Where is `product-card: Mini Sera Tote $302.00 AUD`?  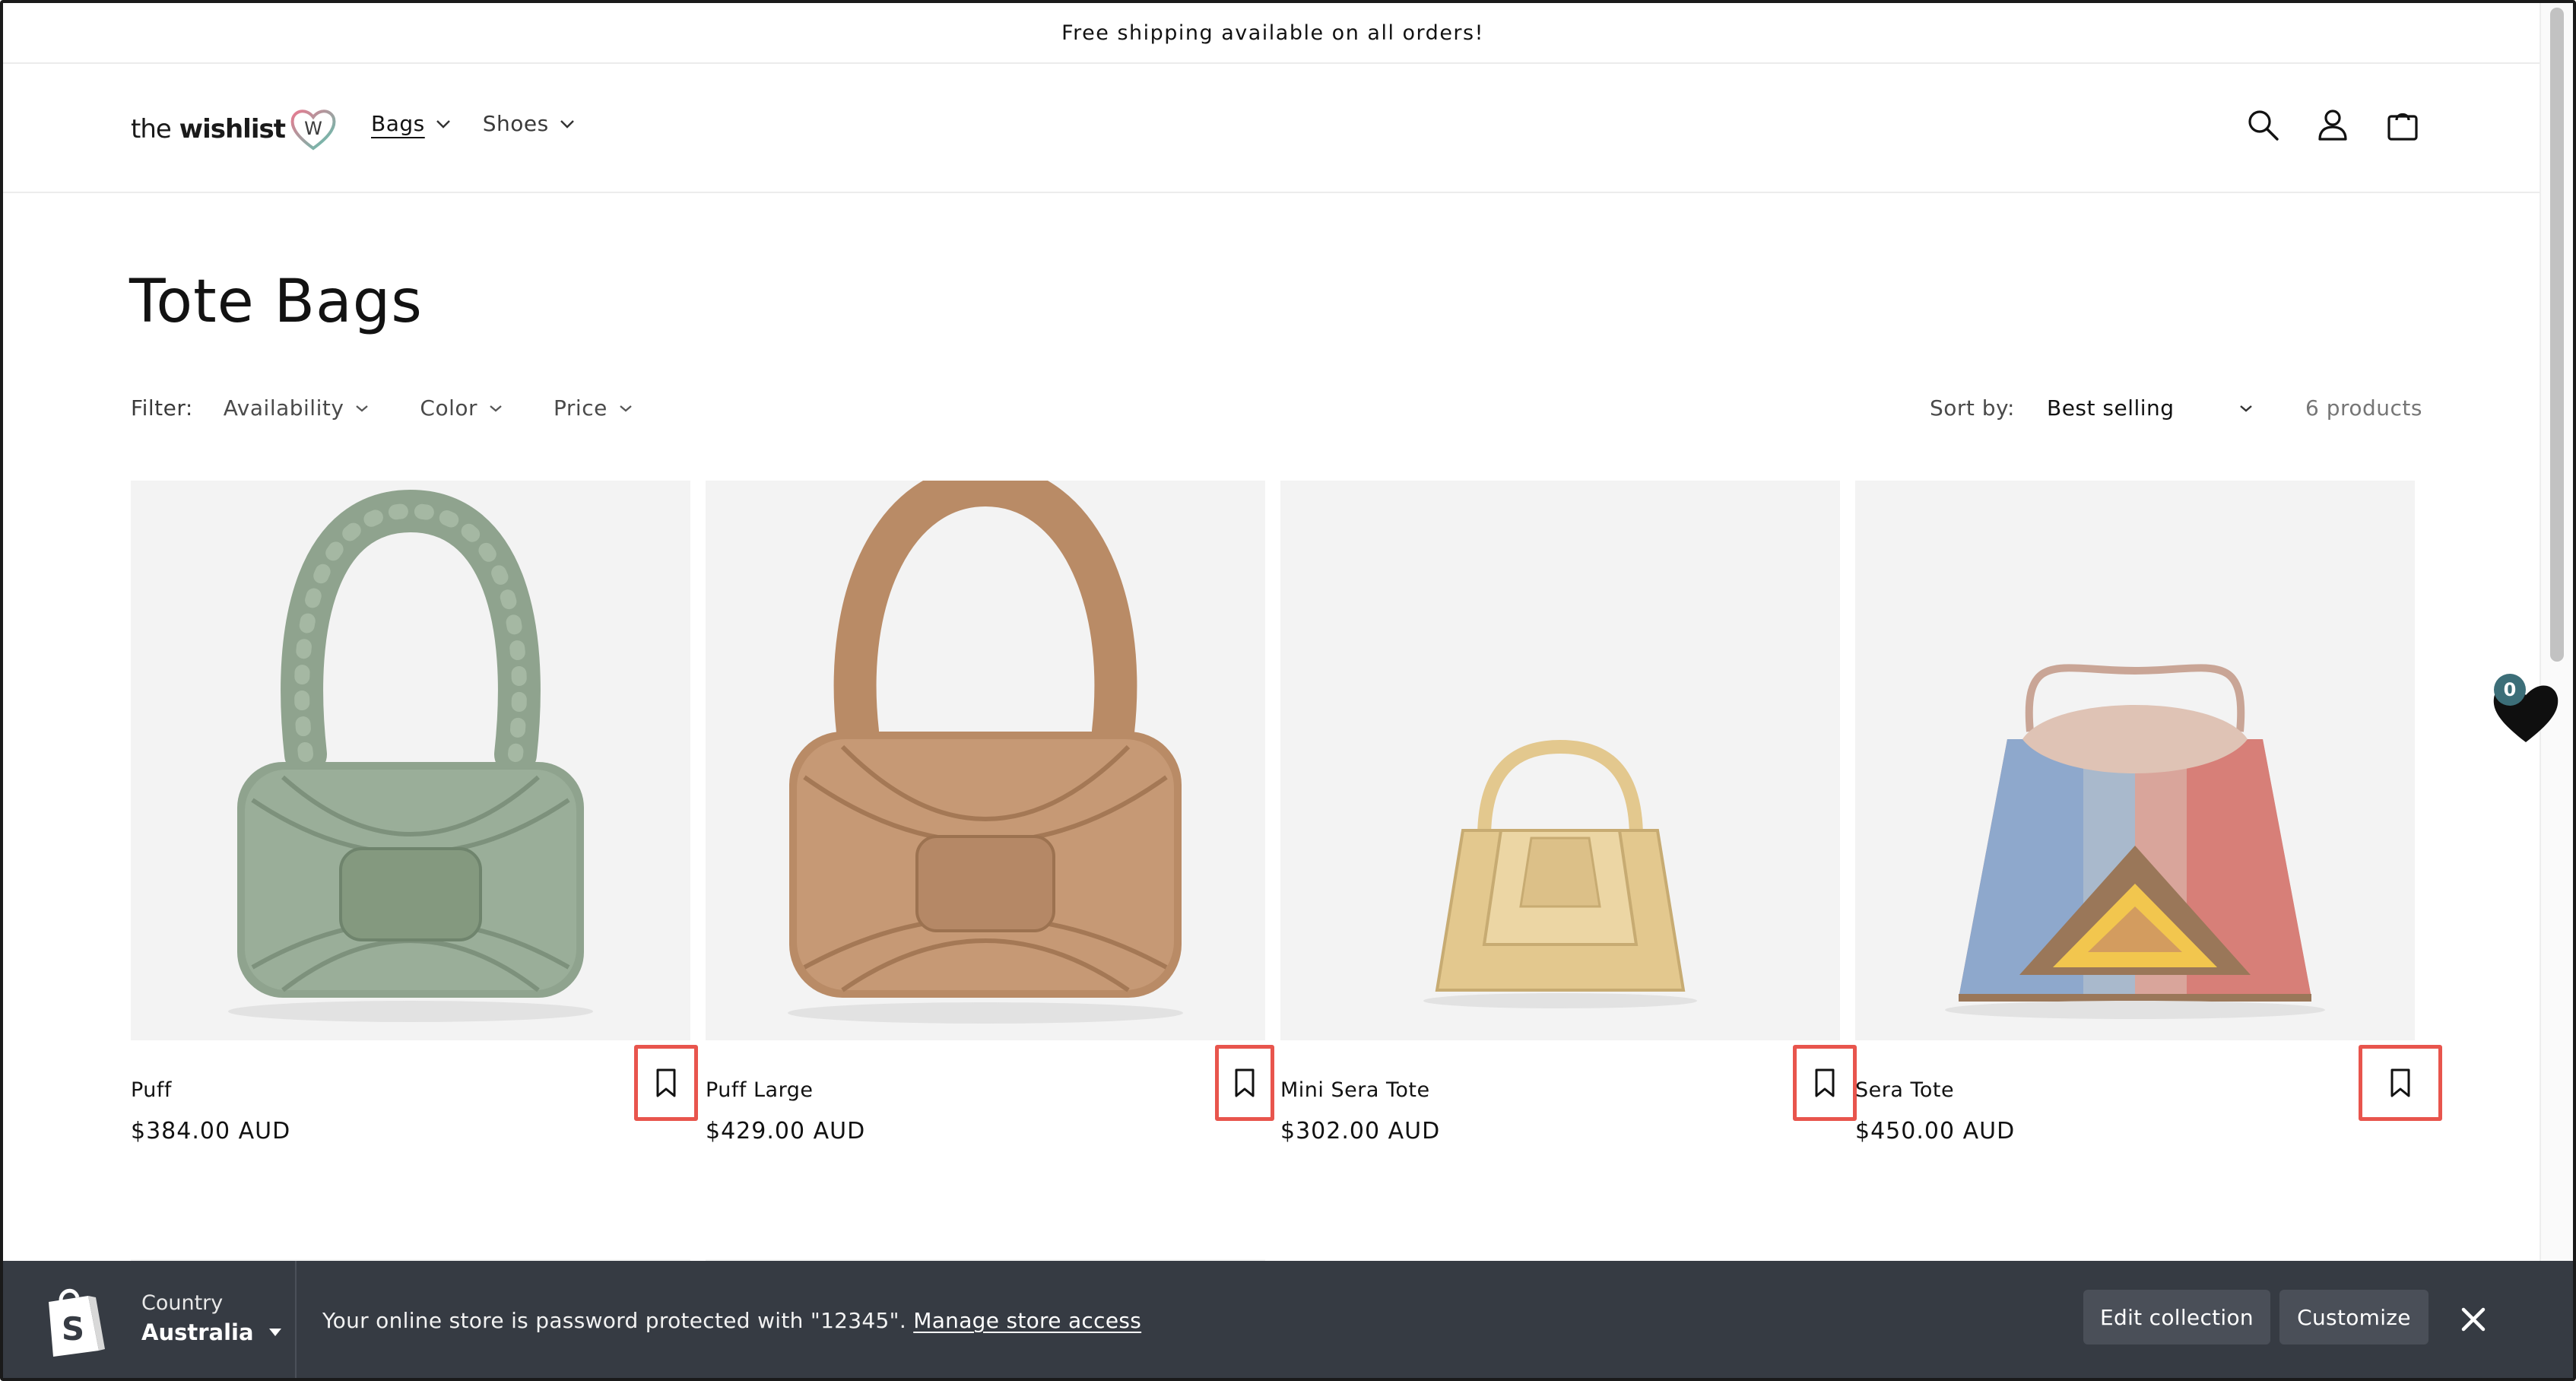
product-card: Mini Sera Tote $302.00 AUD is located at coordinates (1568, 815).